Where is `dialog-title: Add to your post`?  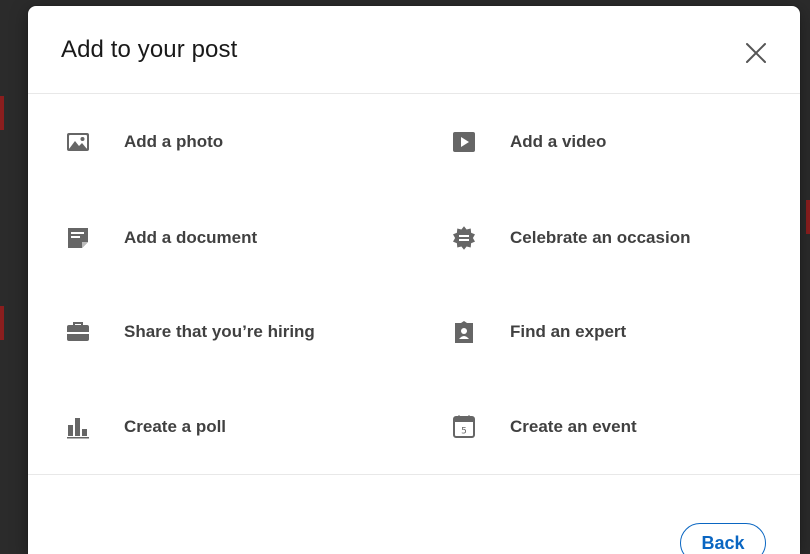 dialog-title: Add to your post is located at coordinates (149, 49).